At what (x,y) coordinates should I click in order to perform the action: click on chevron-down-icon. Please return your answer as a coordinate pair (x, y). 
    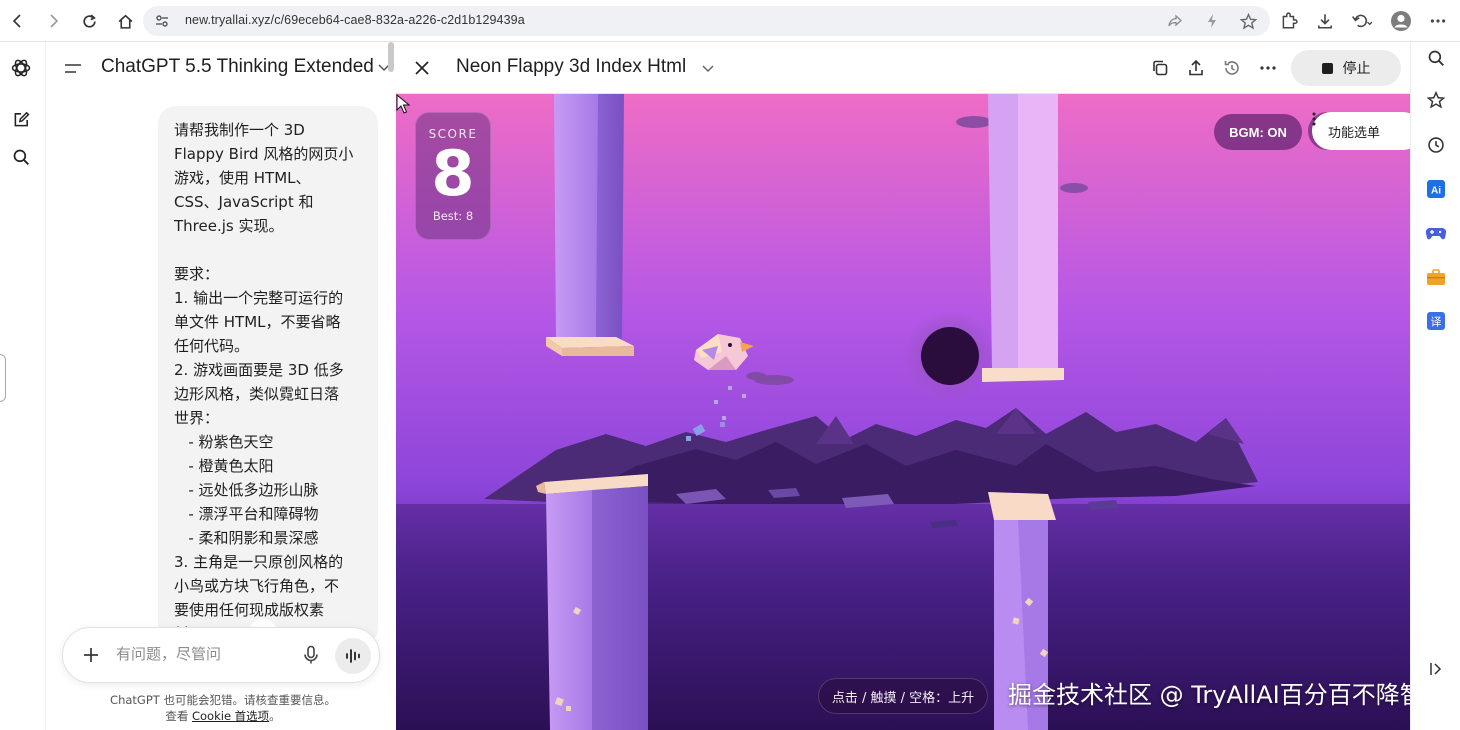
    Looking at the image, I should click on (708, 68).